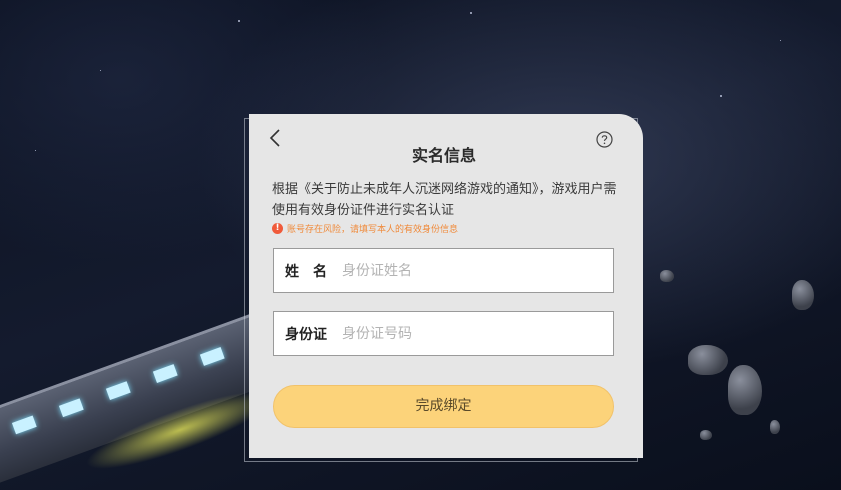  I want to click on name-label: 姓 名, so click(306, 271).